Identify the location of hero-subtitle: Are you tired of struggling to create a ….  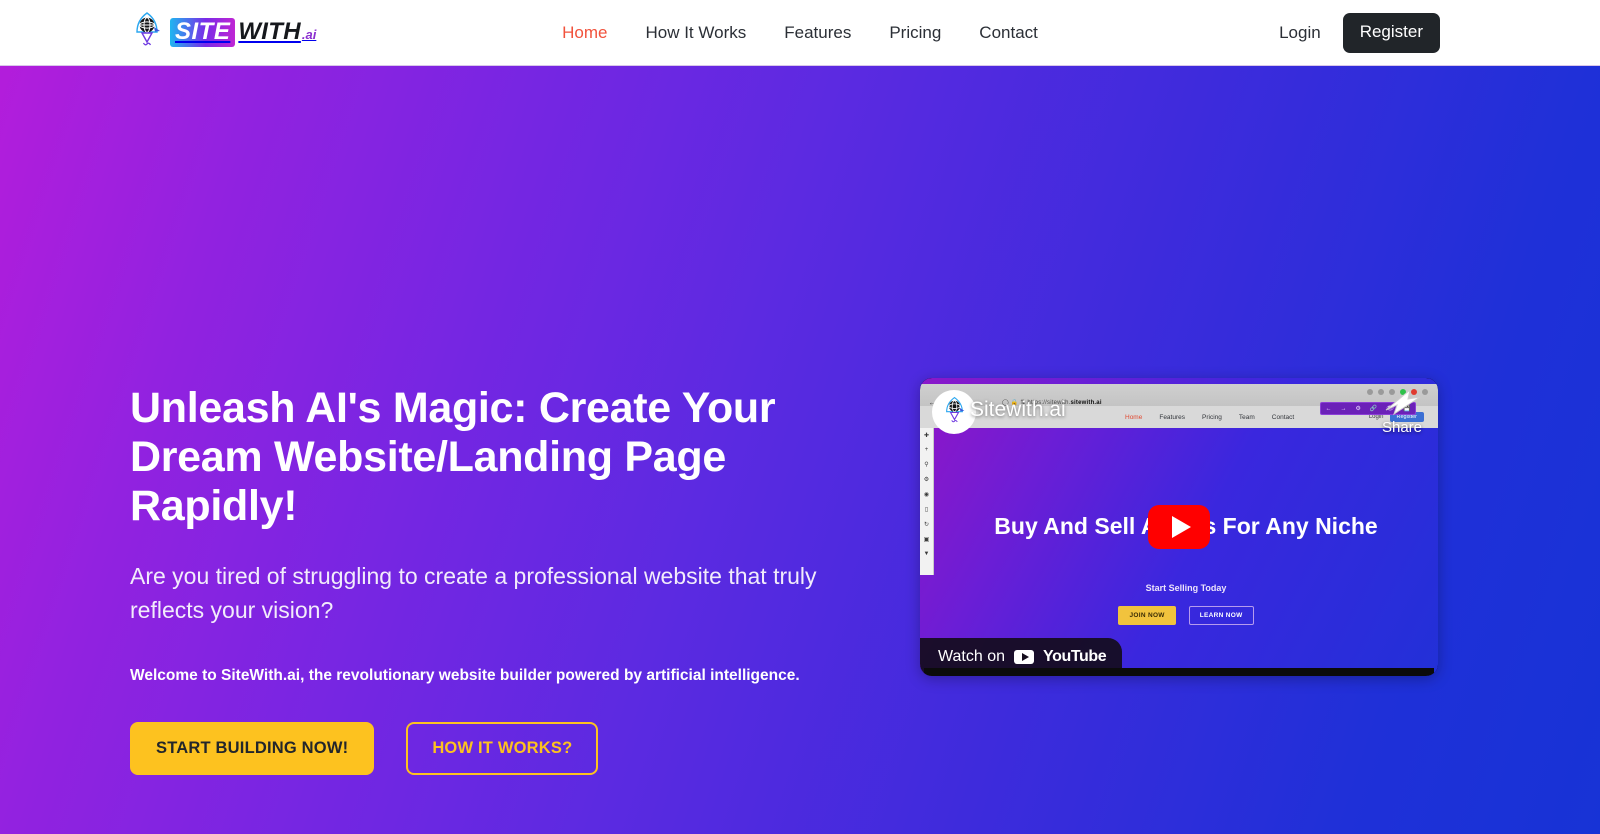
(473, 593).